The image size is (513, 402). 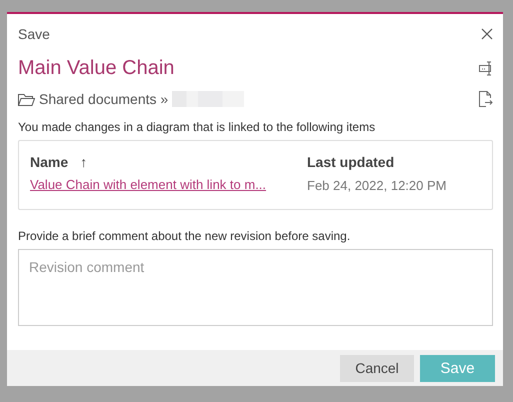 What do you see at coordinates (377, 185) in the screenshot?
I see `table-cell-text: Feb 24, 2022, 12:20 PM` at bounding box center [377, 185].